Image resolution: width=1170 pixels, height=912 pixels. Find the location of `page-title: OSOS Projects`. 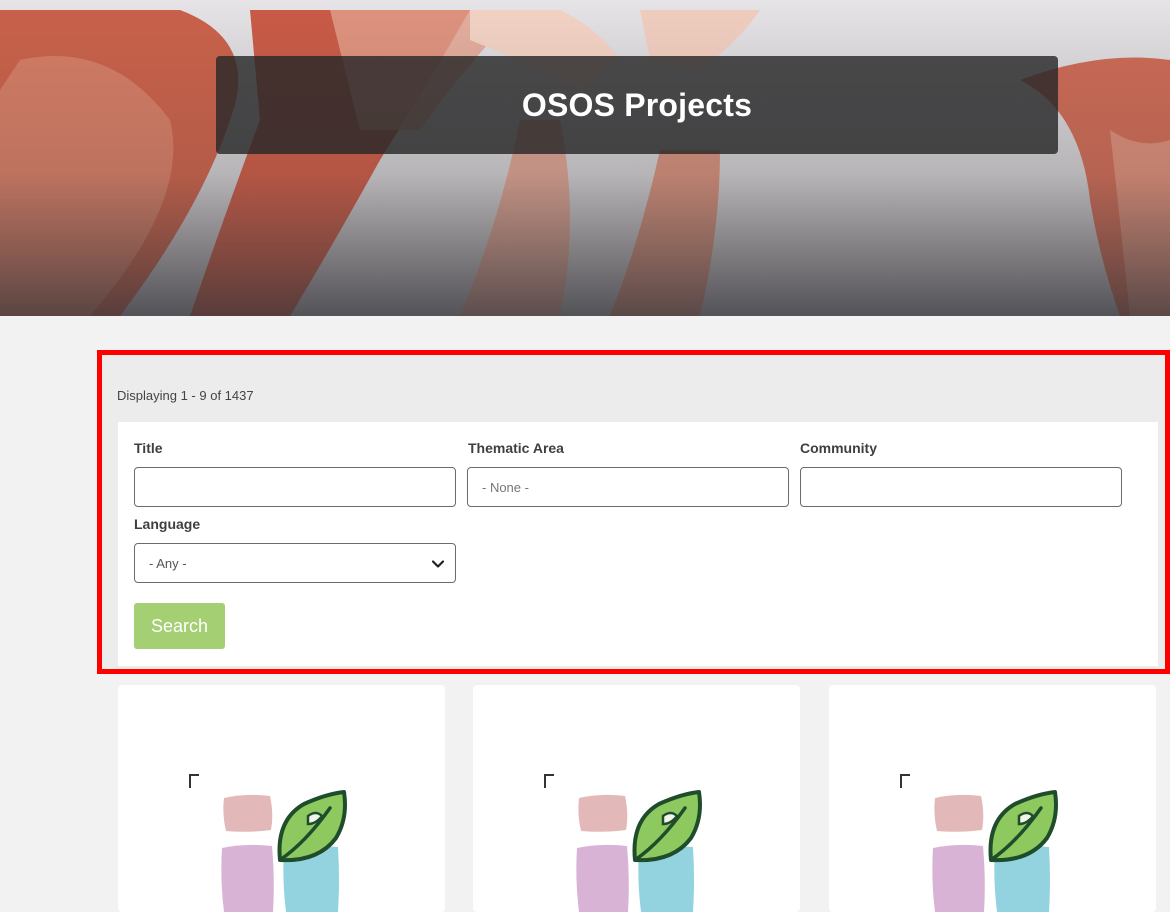

page-title: OSOS Projects is located at coordinates (637, 104).